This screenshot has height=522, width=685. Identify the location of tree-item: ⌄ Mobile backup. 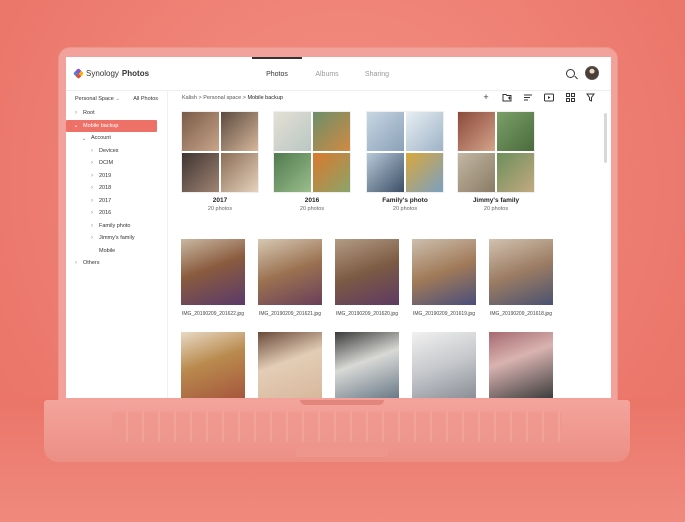
(111, 125).